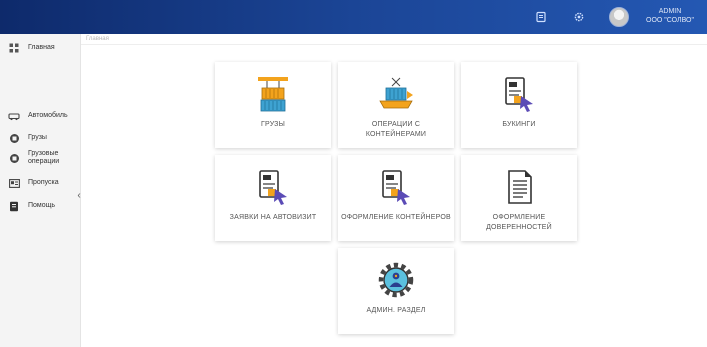  I want to click on sidebar-item-cargo-operations: Грузовые операции, so click(35, 158).